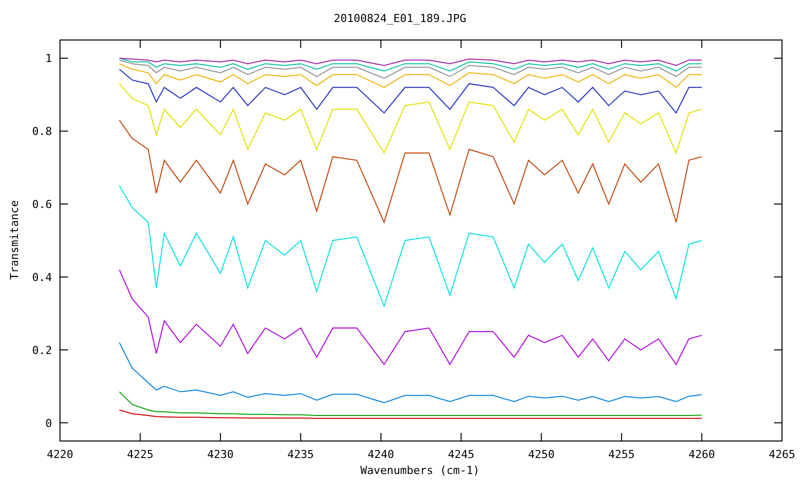 This screenshot has height=480, width=800. What do you see at coordinates (14, 240) in the screenshot?
I see `axis-title: Transmitance` at bounding box center [14, 240].